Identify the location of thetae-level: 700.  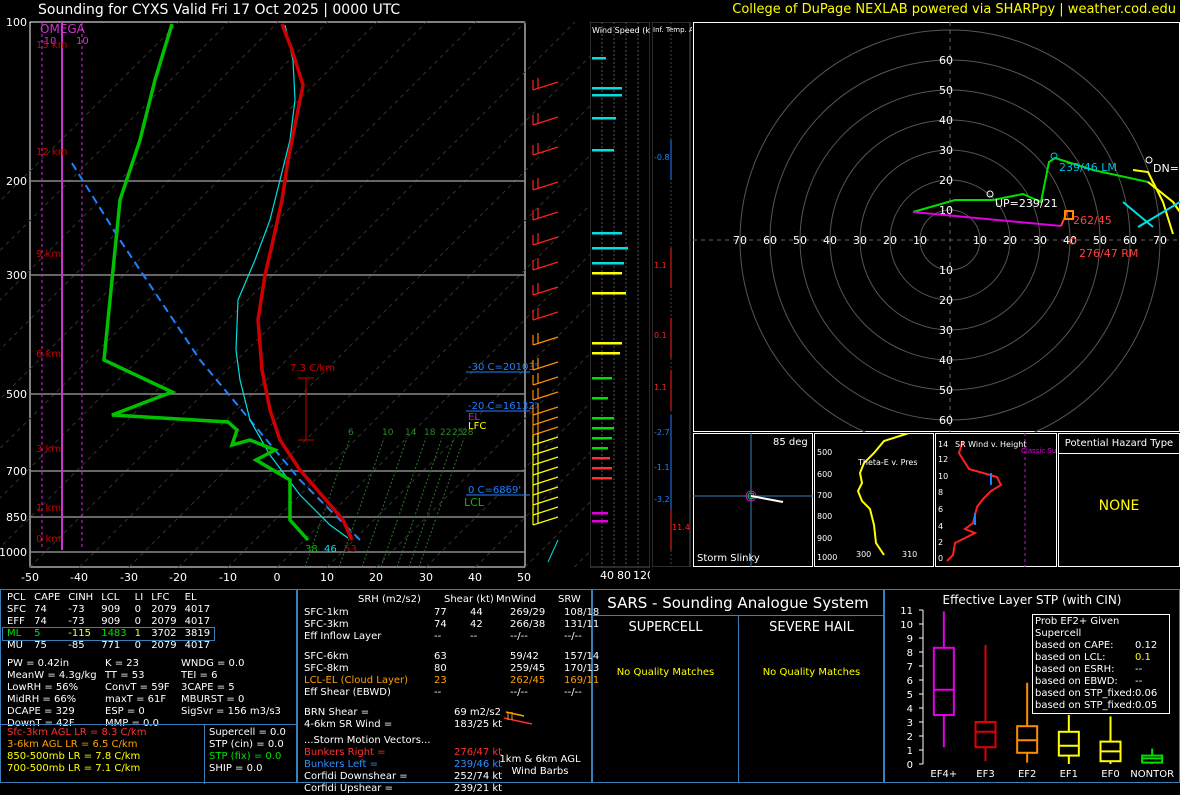
(824, 495).